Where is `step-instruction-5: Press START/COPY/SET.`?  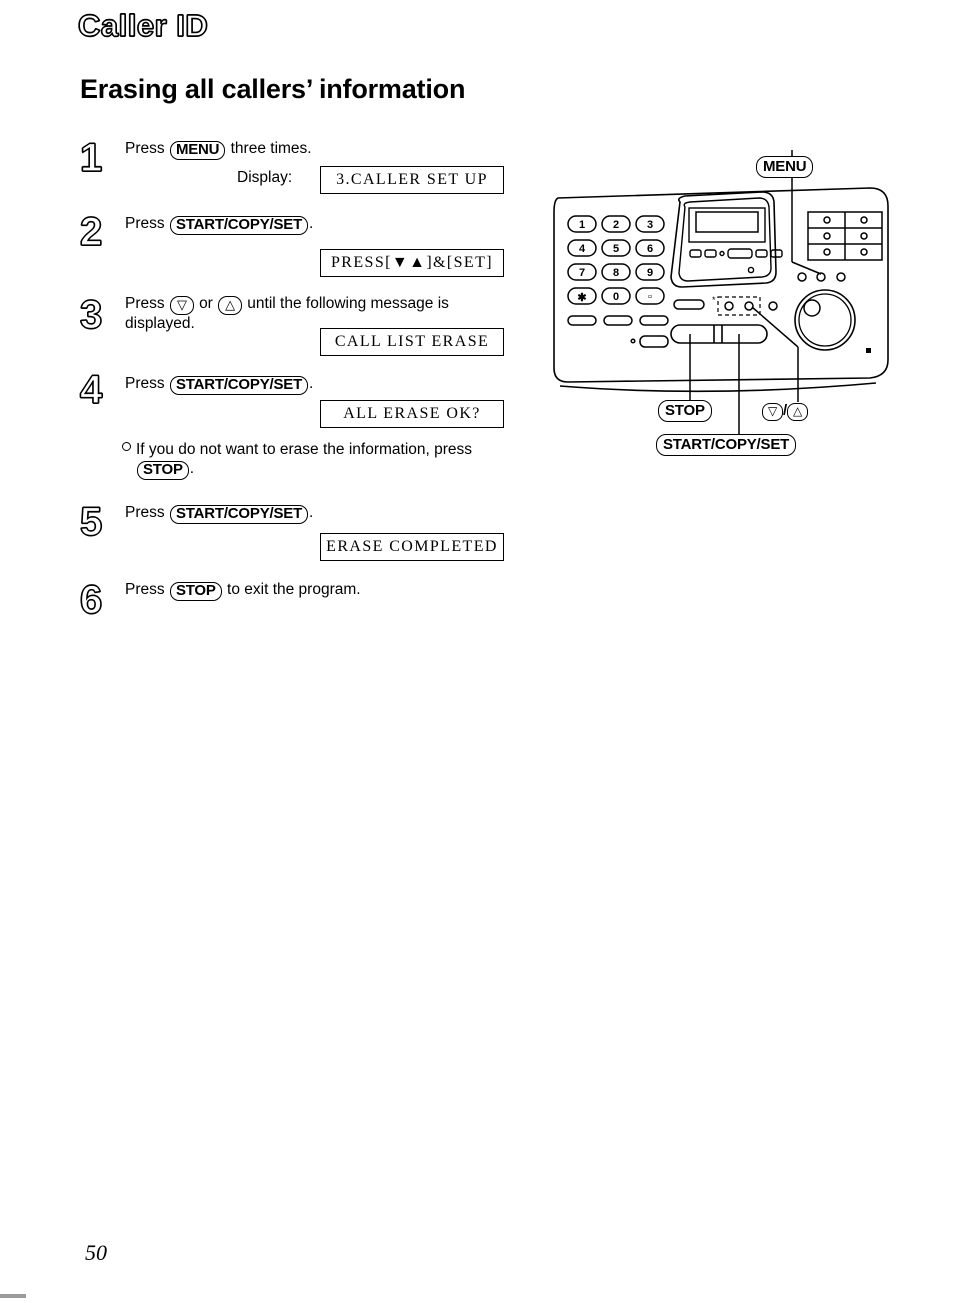 step-instruction-5: Press START/COPY/SET. is located at coordinates (219, 514).